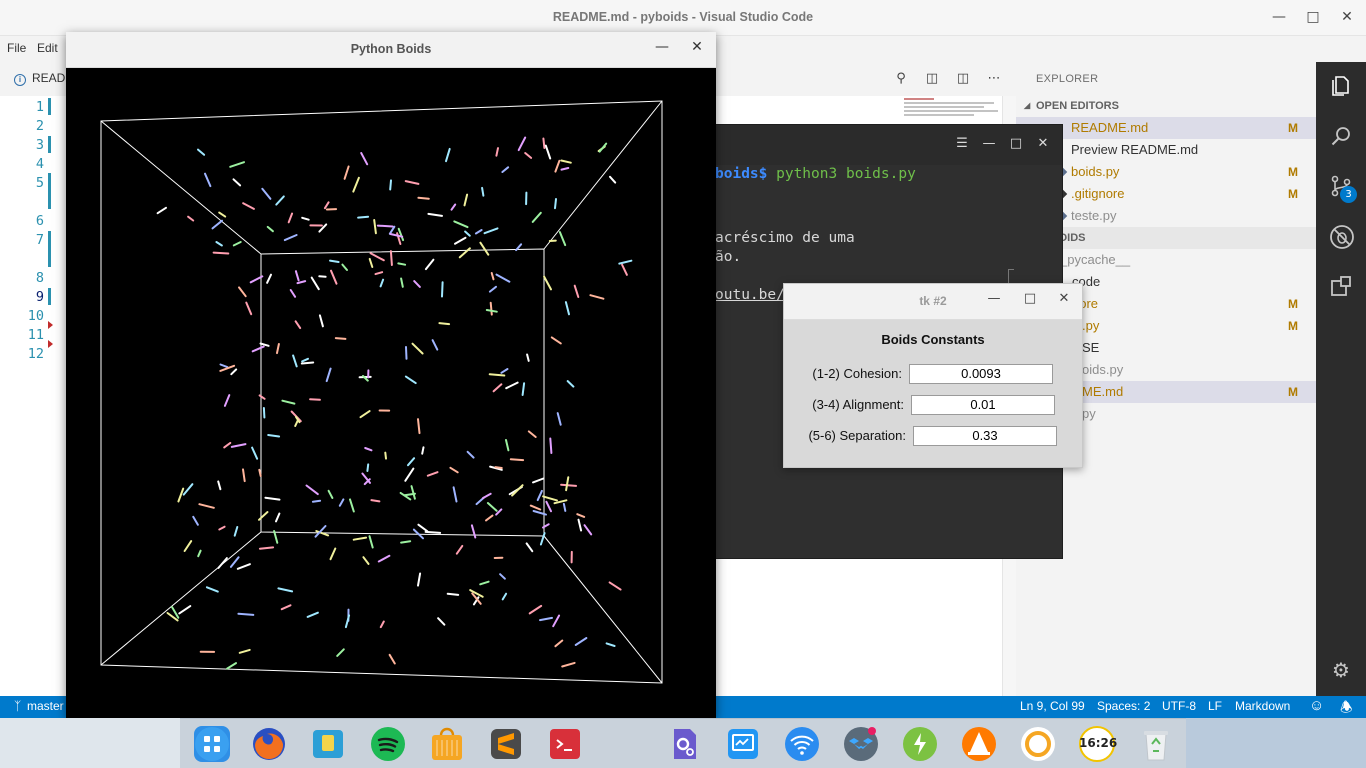 This screenshot has height=768, width=1366. What do you see at coordinates (1293, 392) in the screenshot?
I see `modified-badge: M` at bounding box center [1293, 392].